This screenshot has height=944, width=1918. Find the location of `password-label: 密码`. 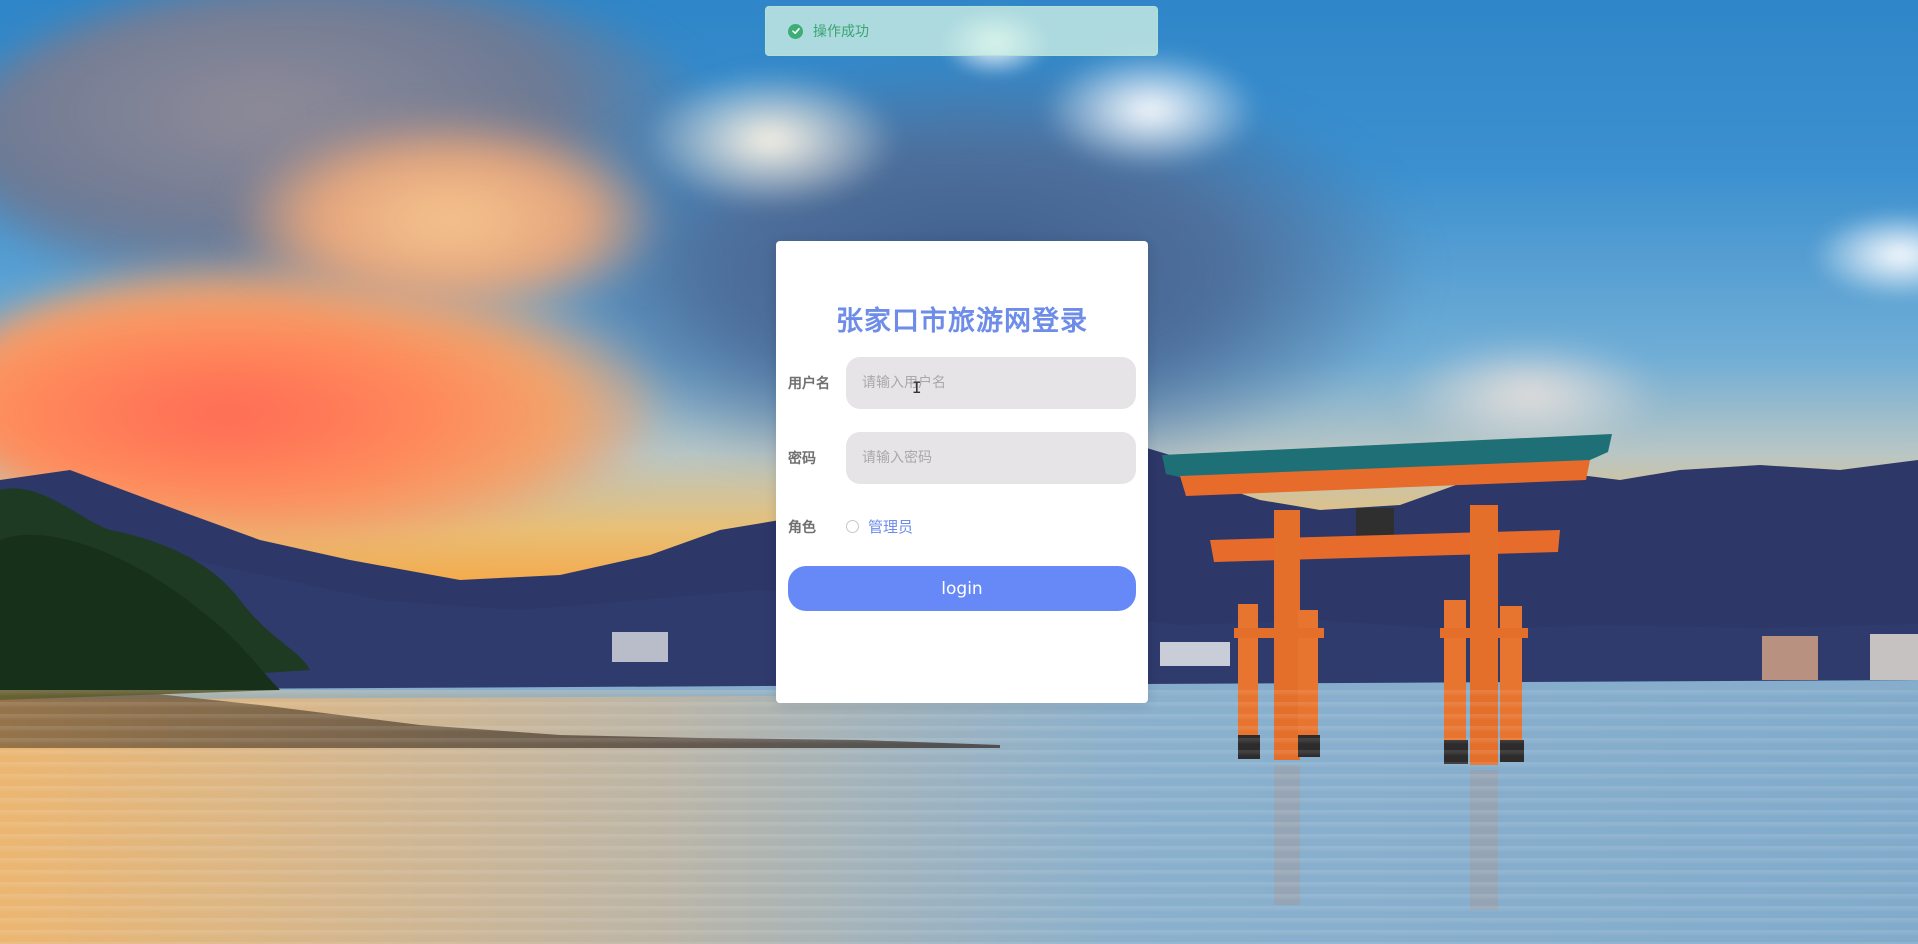

password-label: 密码 is located at coordinates (802, 459).